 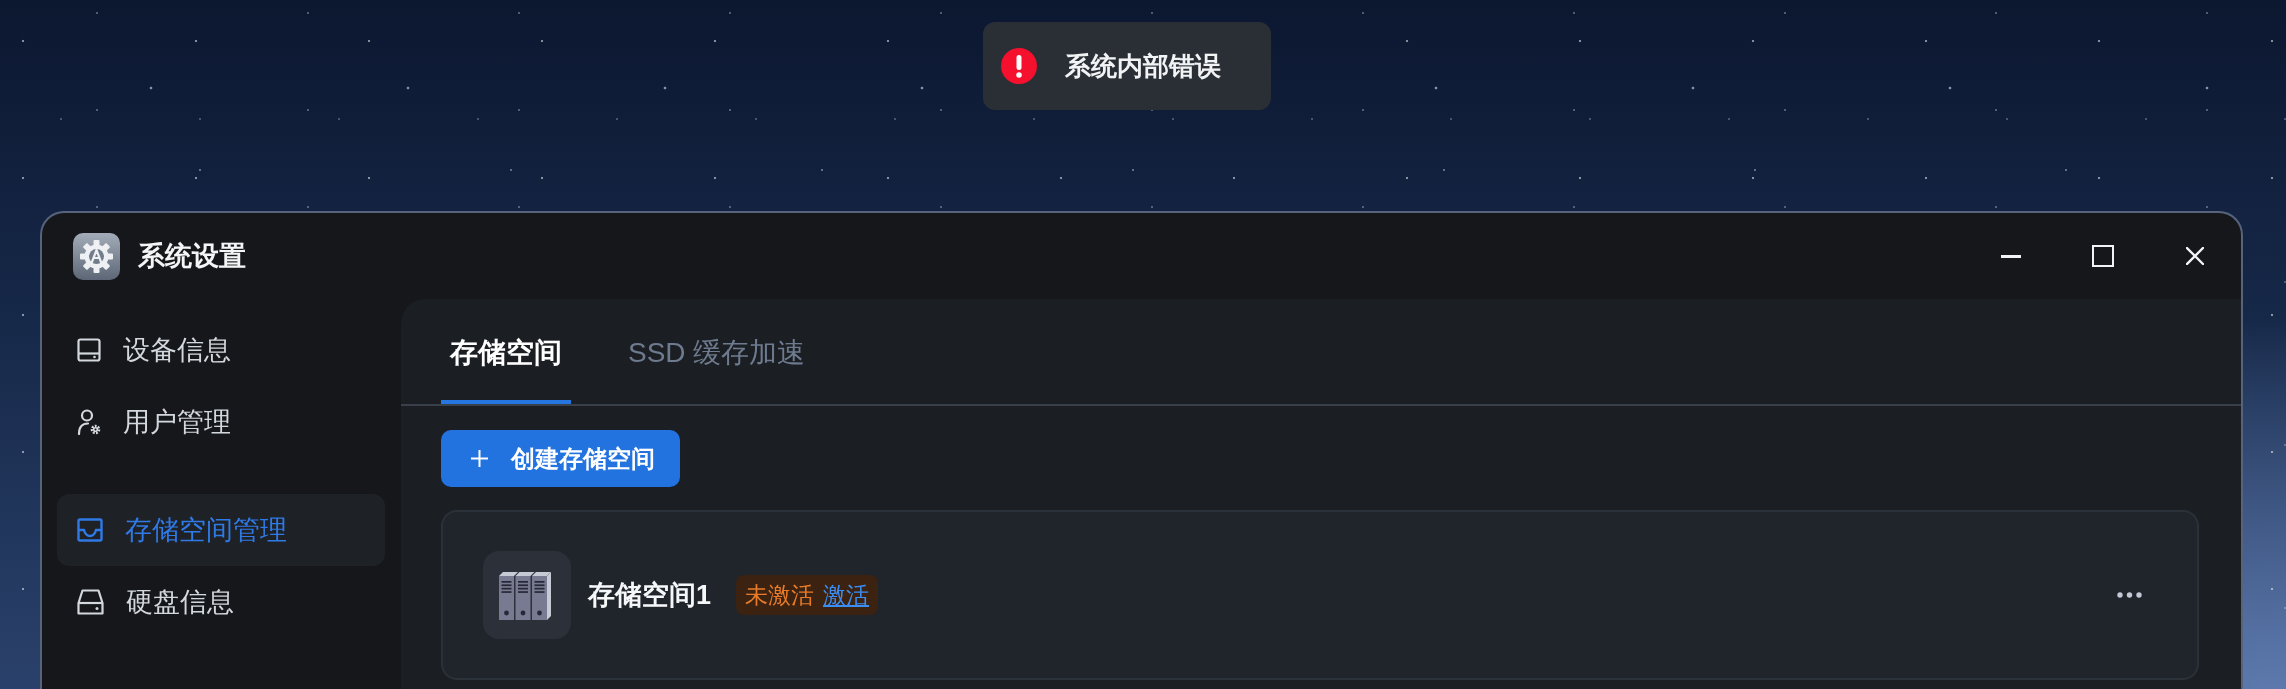 I want to click on sidebar-item: 硬盘信息, so click(x=221, y=602).